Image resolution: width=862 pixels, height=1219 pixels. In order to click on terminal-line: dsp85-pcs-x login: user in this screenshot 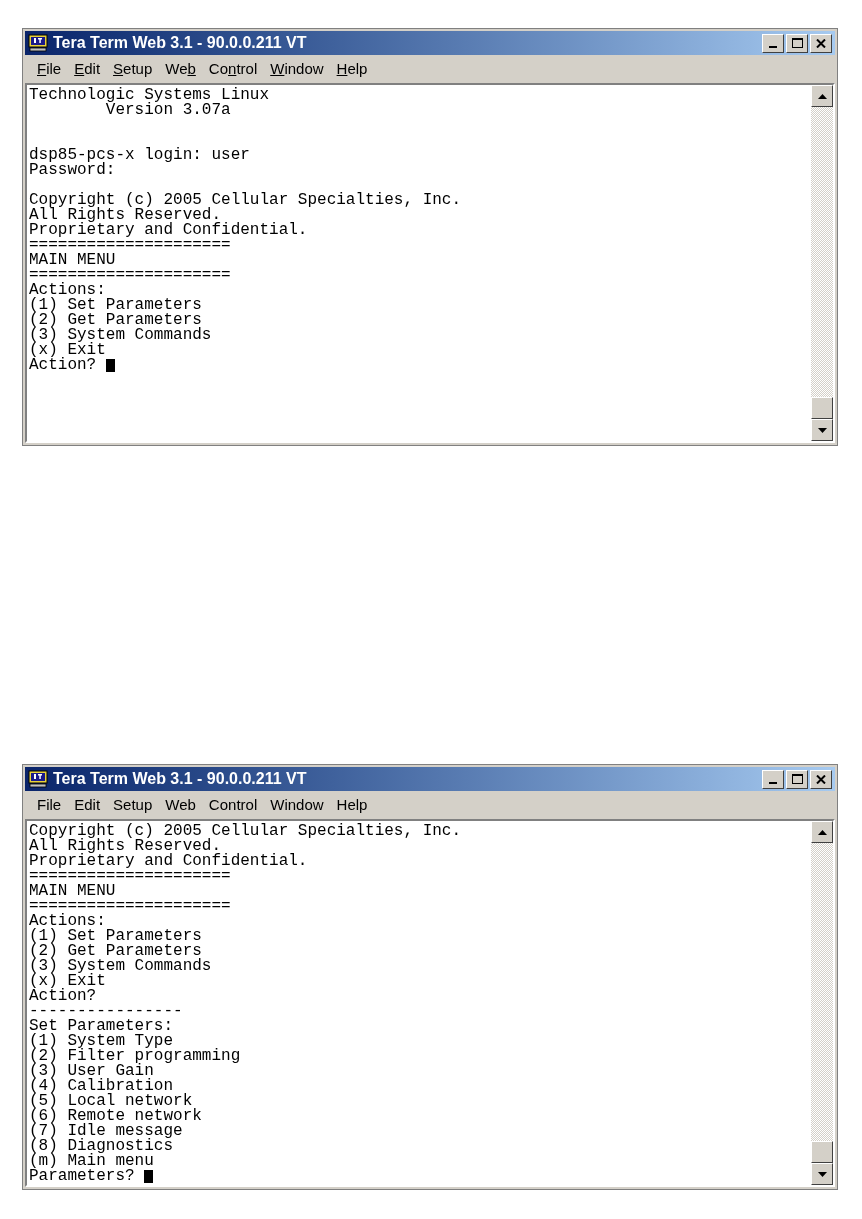, I will do `click(139, 155)`.